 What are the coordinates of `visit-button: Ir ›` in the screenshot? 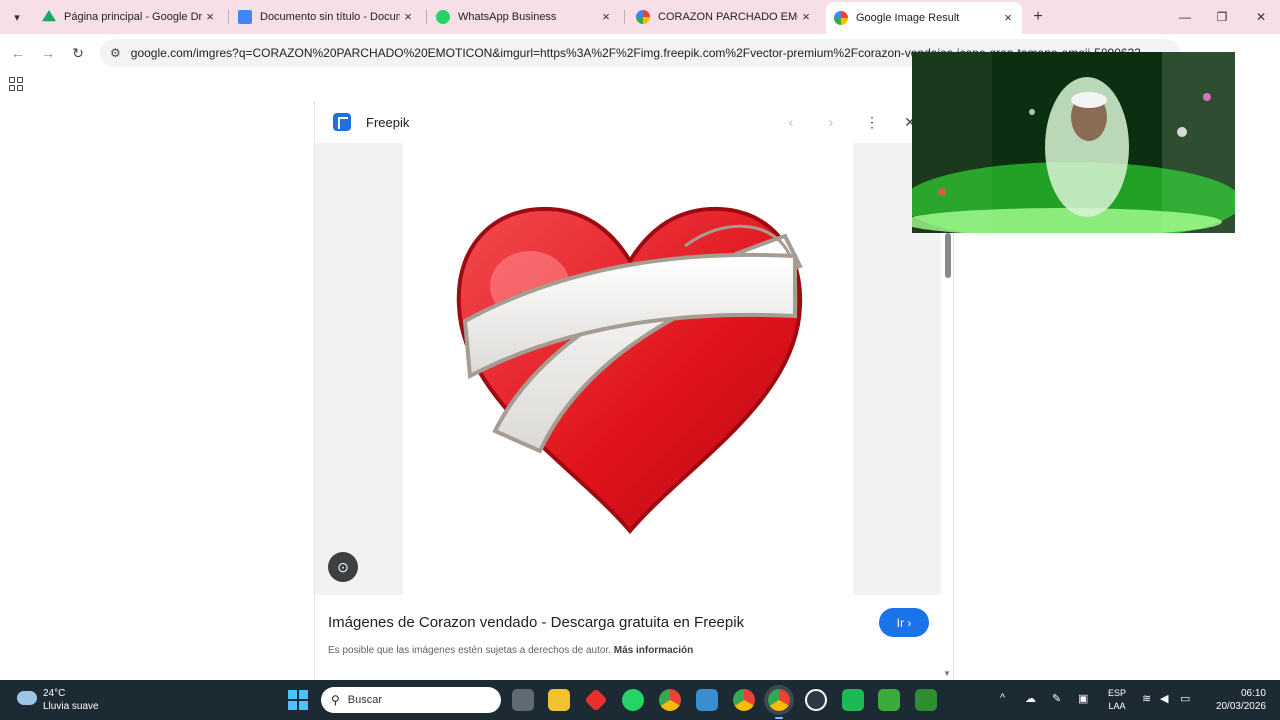 It's located at (904, 622).